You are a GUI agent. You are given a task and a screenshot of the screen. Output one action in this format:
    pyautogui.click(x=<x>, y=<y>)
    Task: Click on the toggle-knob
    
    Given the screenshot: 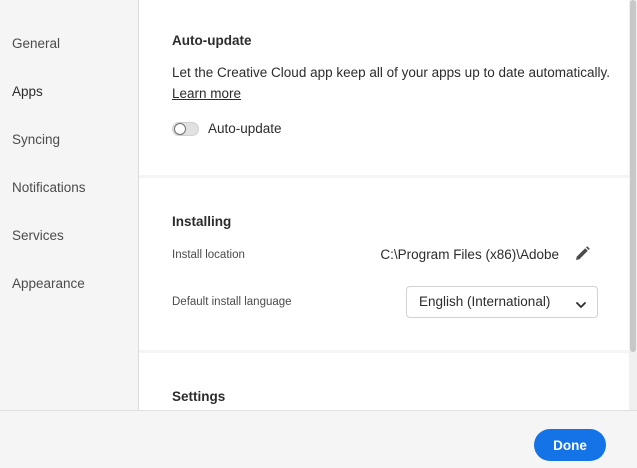 What is the action you would take?
    pyautogui.click(x=180, y=129)
    